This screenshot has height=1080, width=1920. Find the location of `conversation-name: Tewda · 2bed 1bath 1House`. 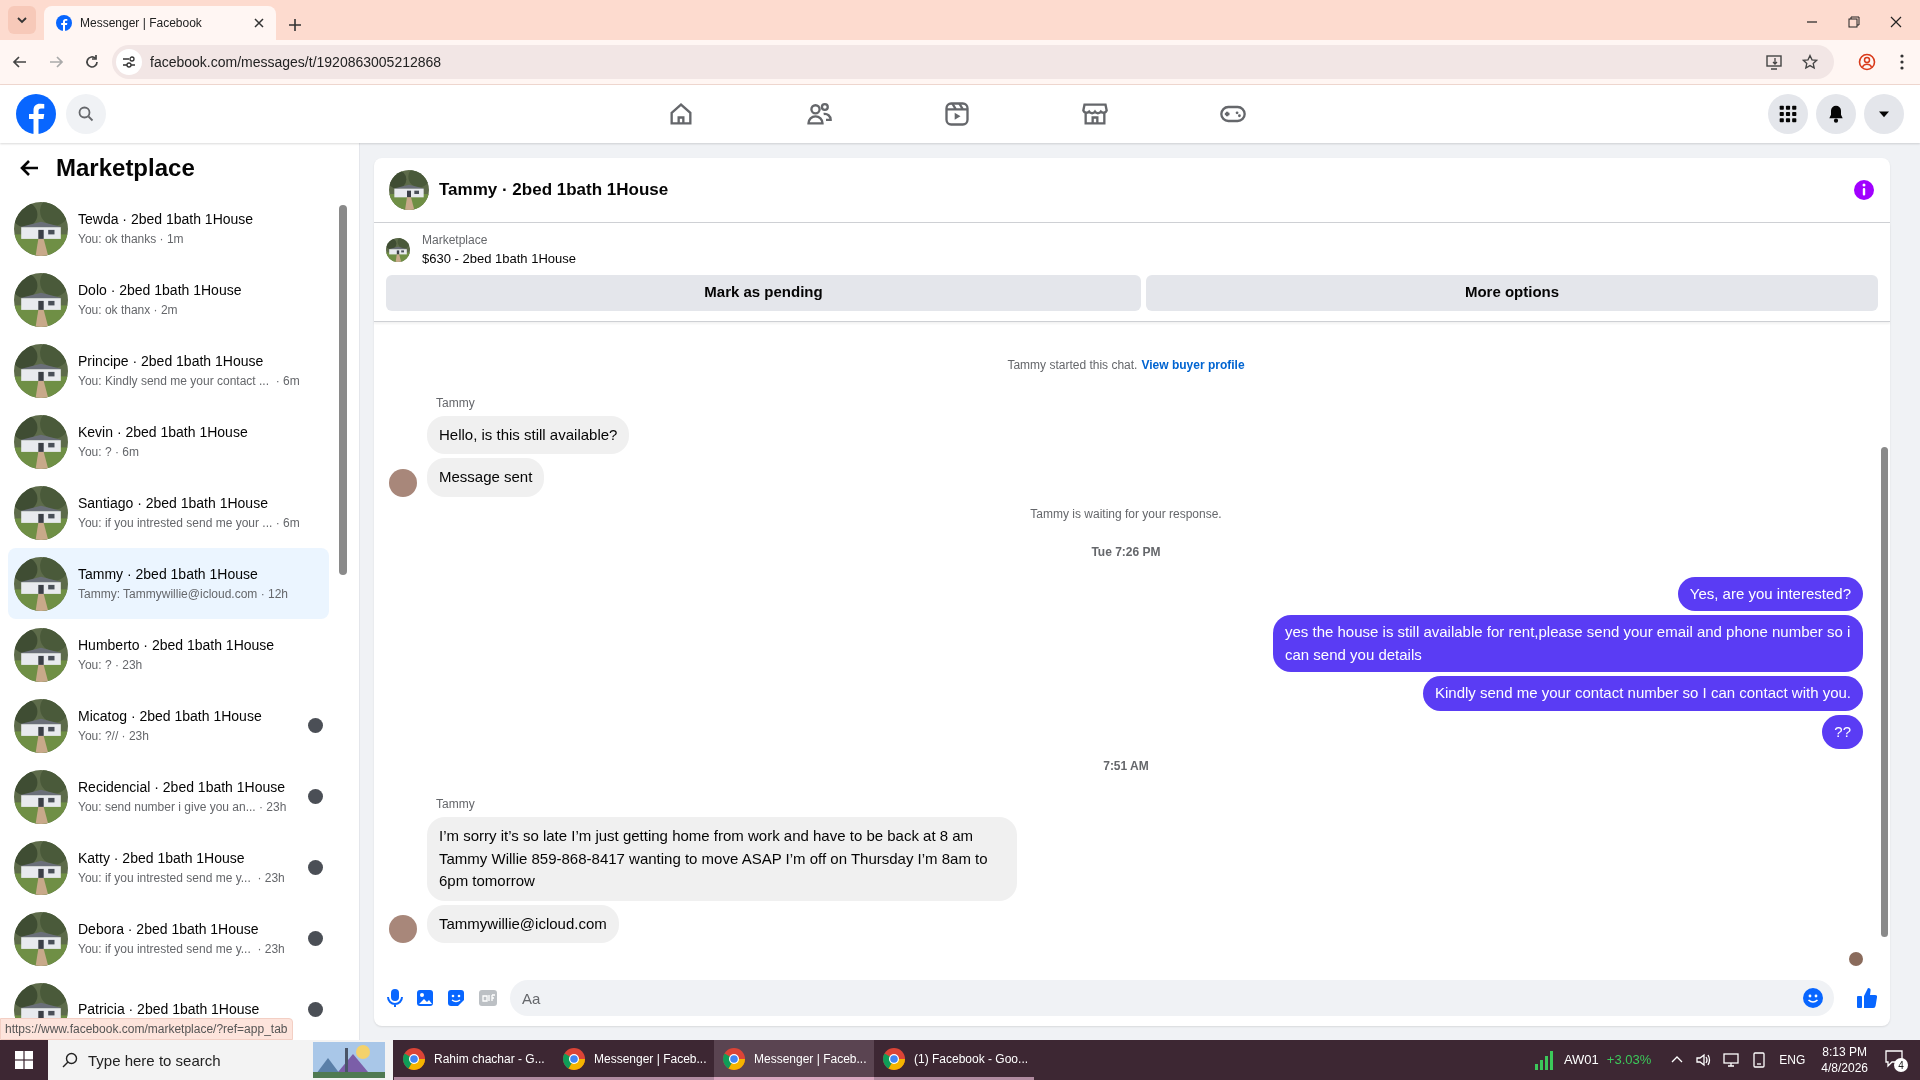

conversation-name: Tewda · 2bed 1bath 1House is located at coordinates (166, 219).